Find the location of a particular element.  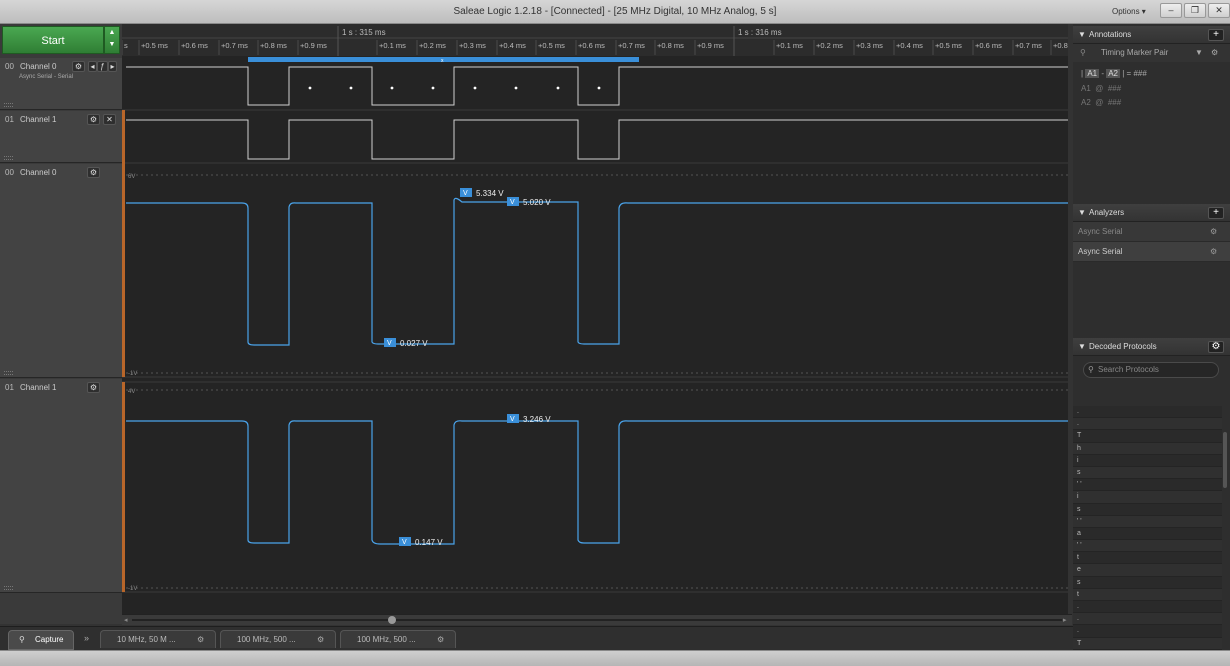

capture-tab: ⚲ Capture is located at coordinates (41, 640).